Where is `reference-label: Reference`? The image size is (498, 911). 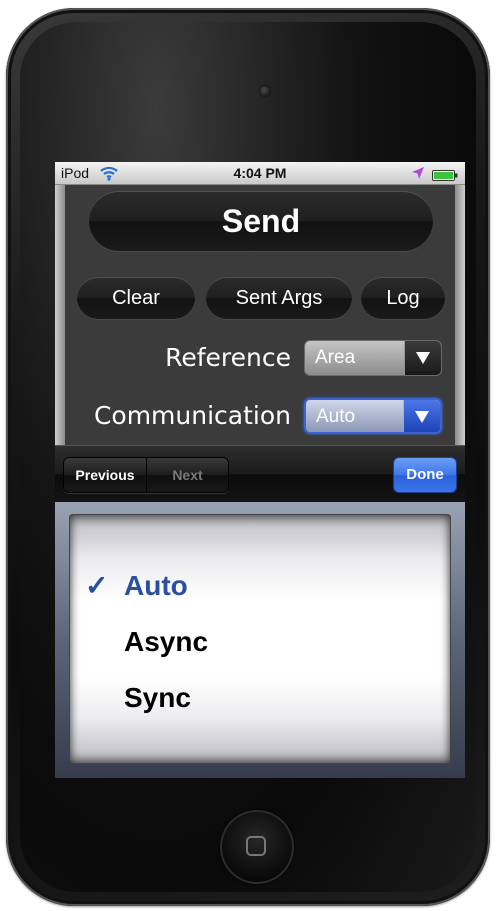
reference-label: Reference is located at coordinates (228, 357).